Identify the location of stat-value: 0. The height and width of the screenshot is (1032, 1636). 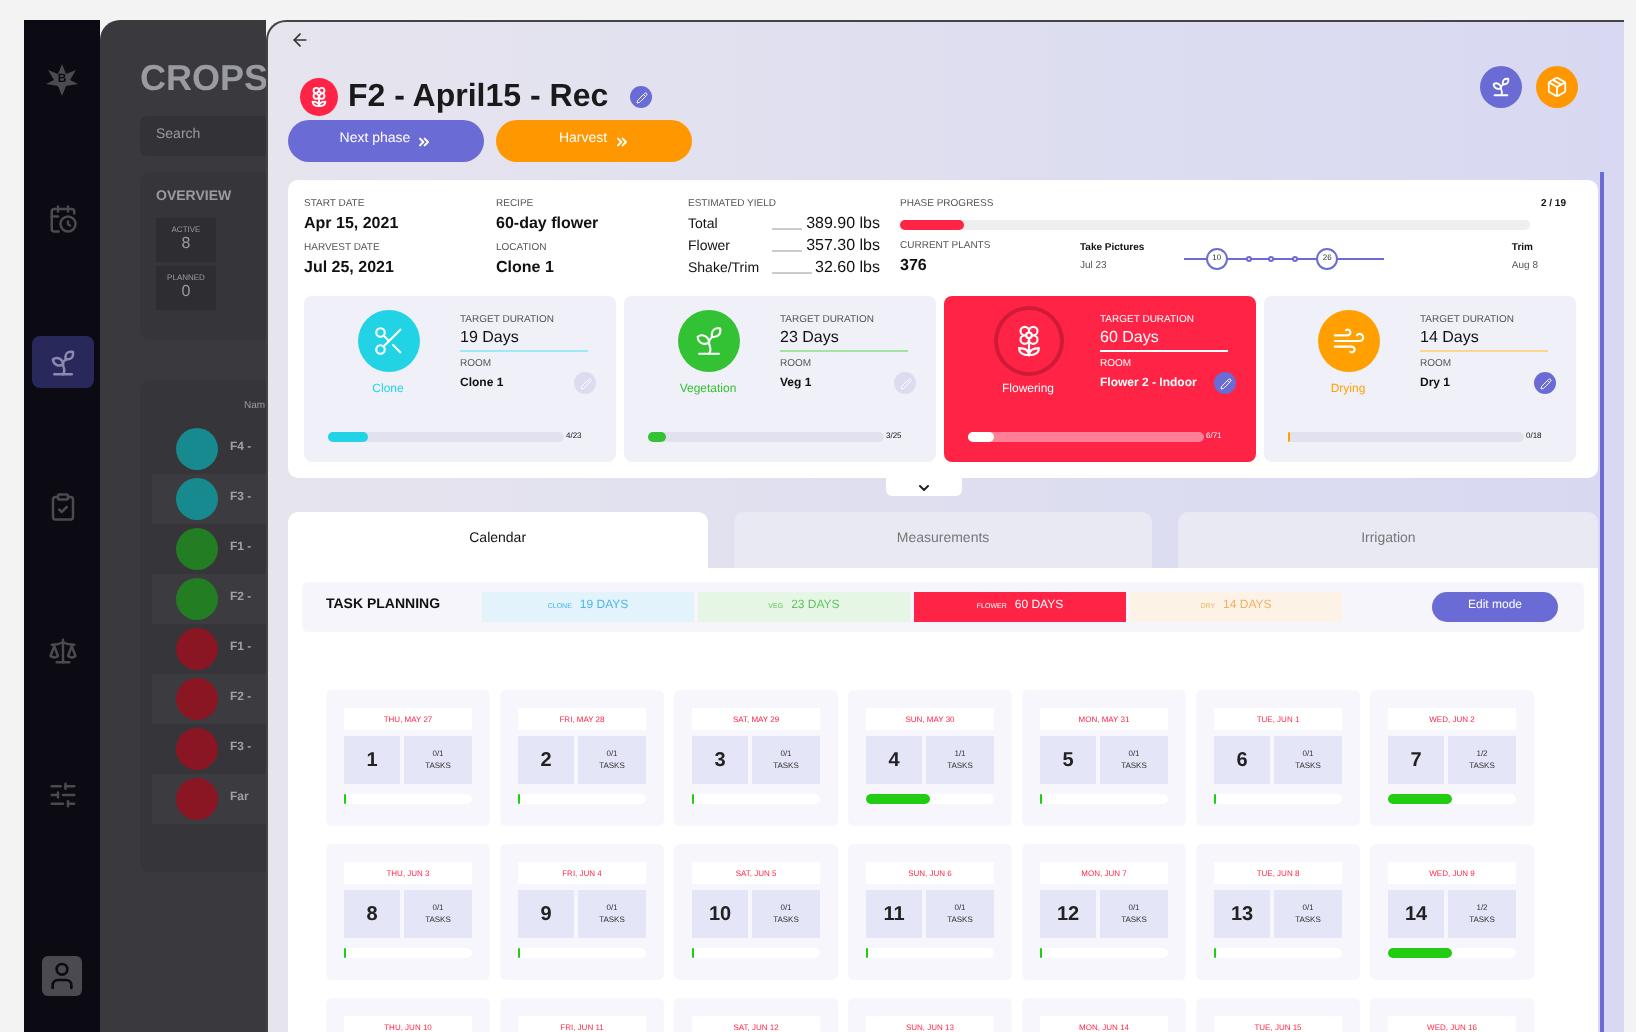
(186, 292).